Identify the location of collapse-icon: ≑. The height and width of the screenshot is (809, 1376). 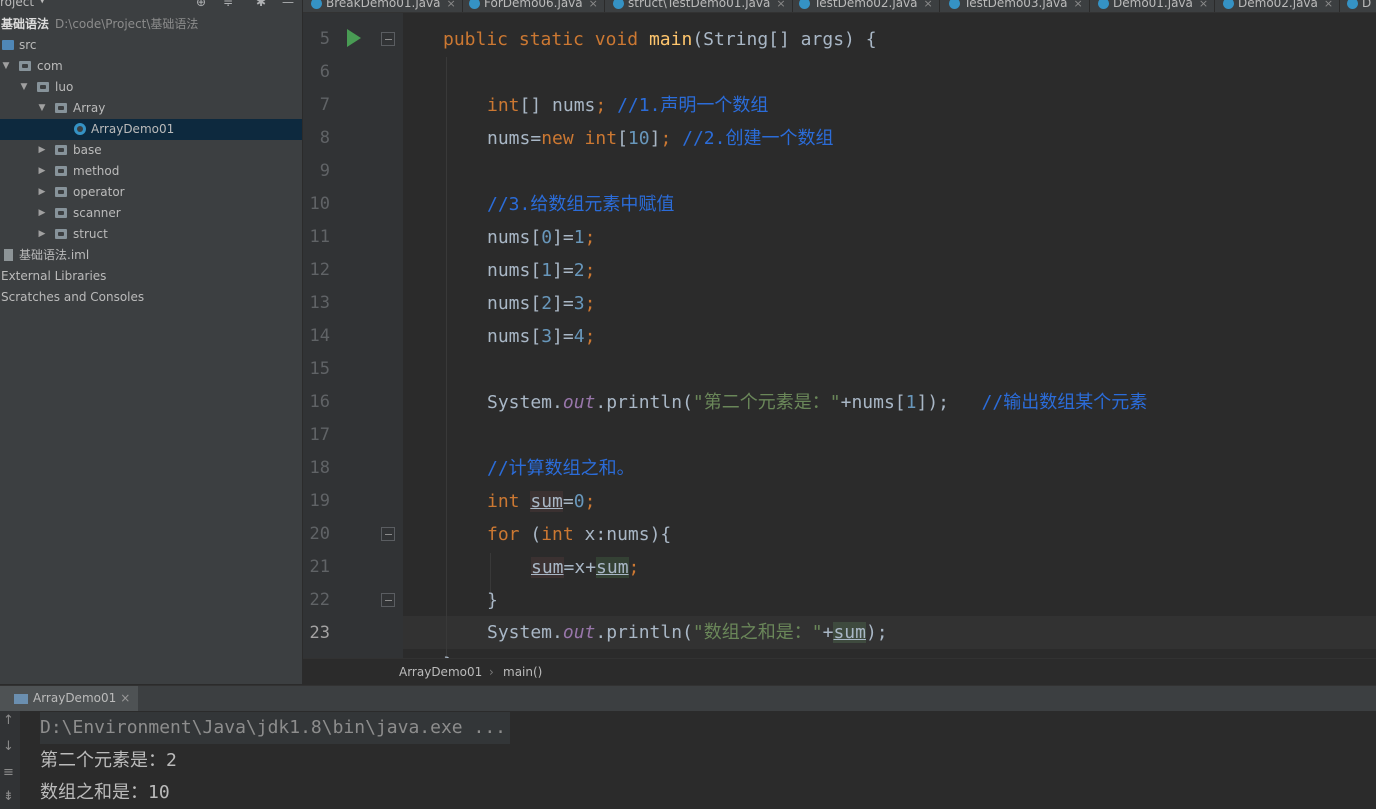
(228, 4).